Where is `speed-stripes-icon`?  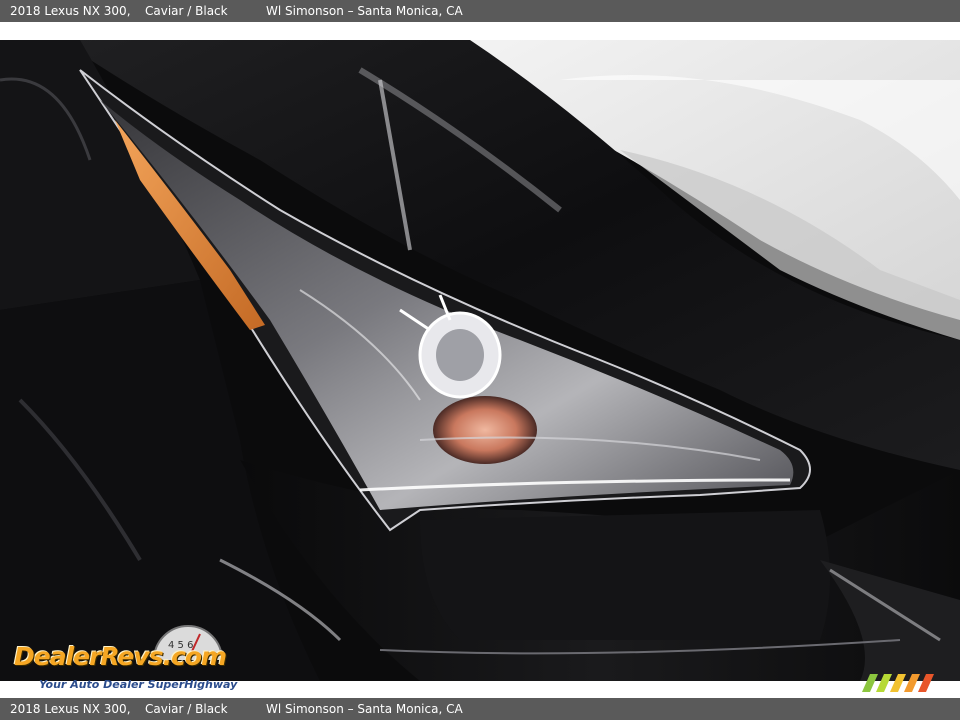 speed-stripes-icon is located at coordinates (898, 683).